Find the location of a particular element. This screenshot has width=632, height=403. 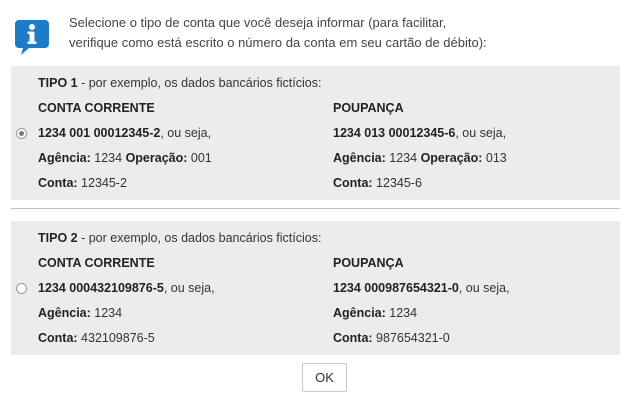

ok-button: OK is located at coordinates (324, 377).